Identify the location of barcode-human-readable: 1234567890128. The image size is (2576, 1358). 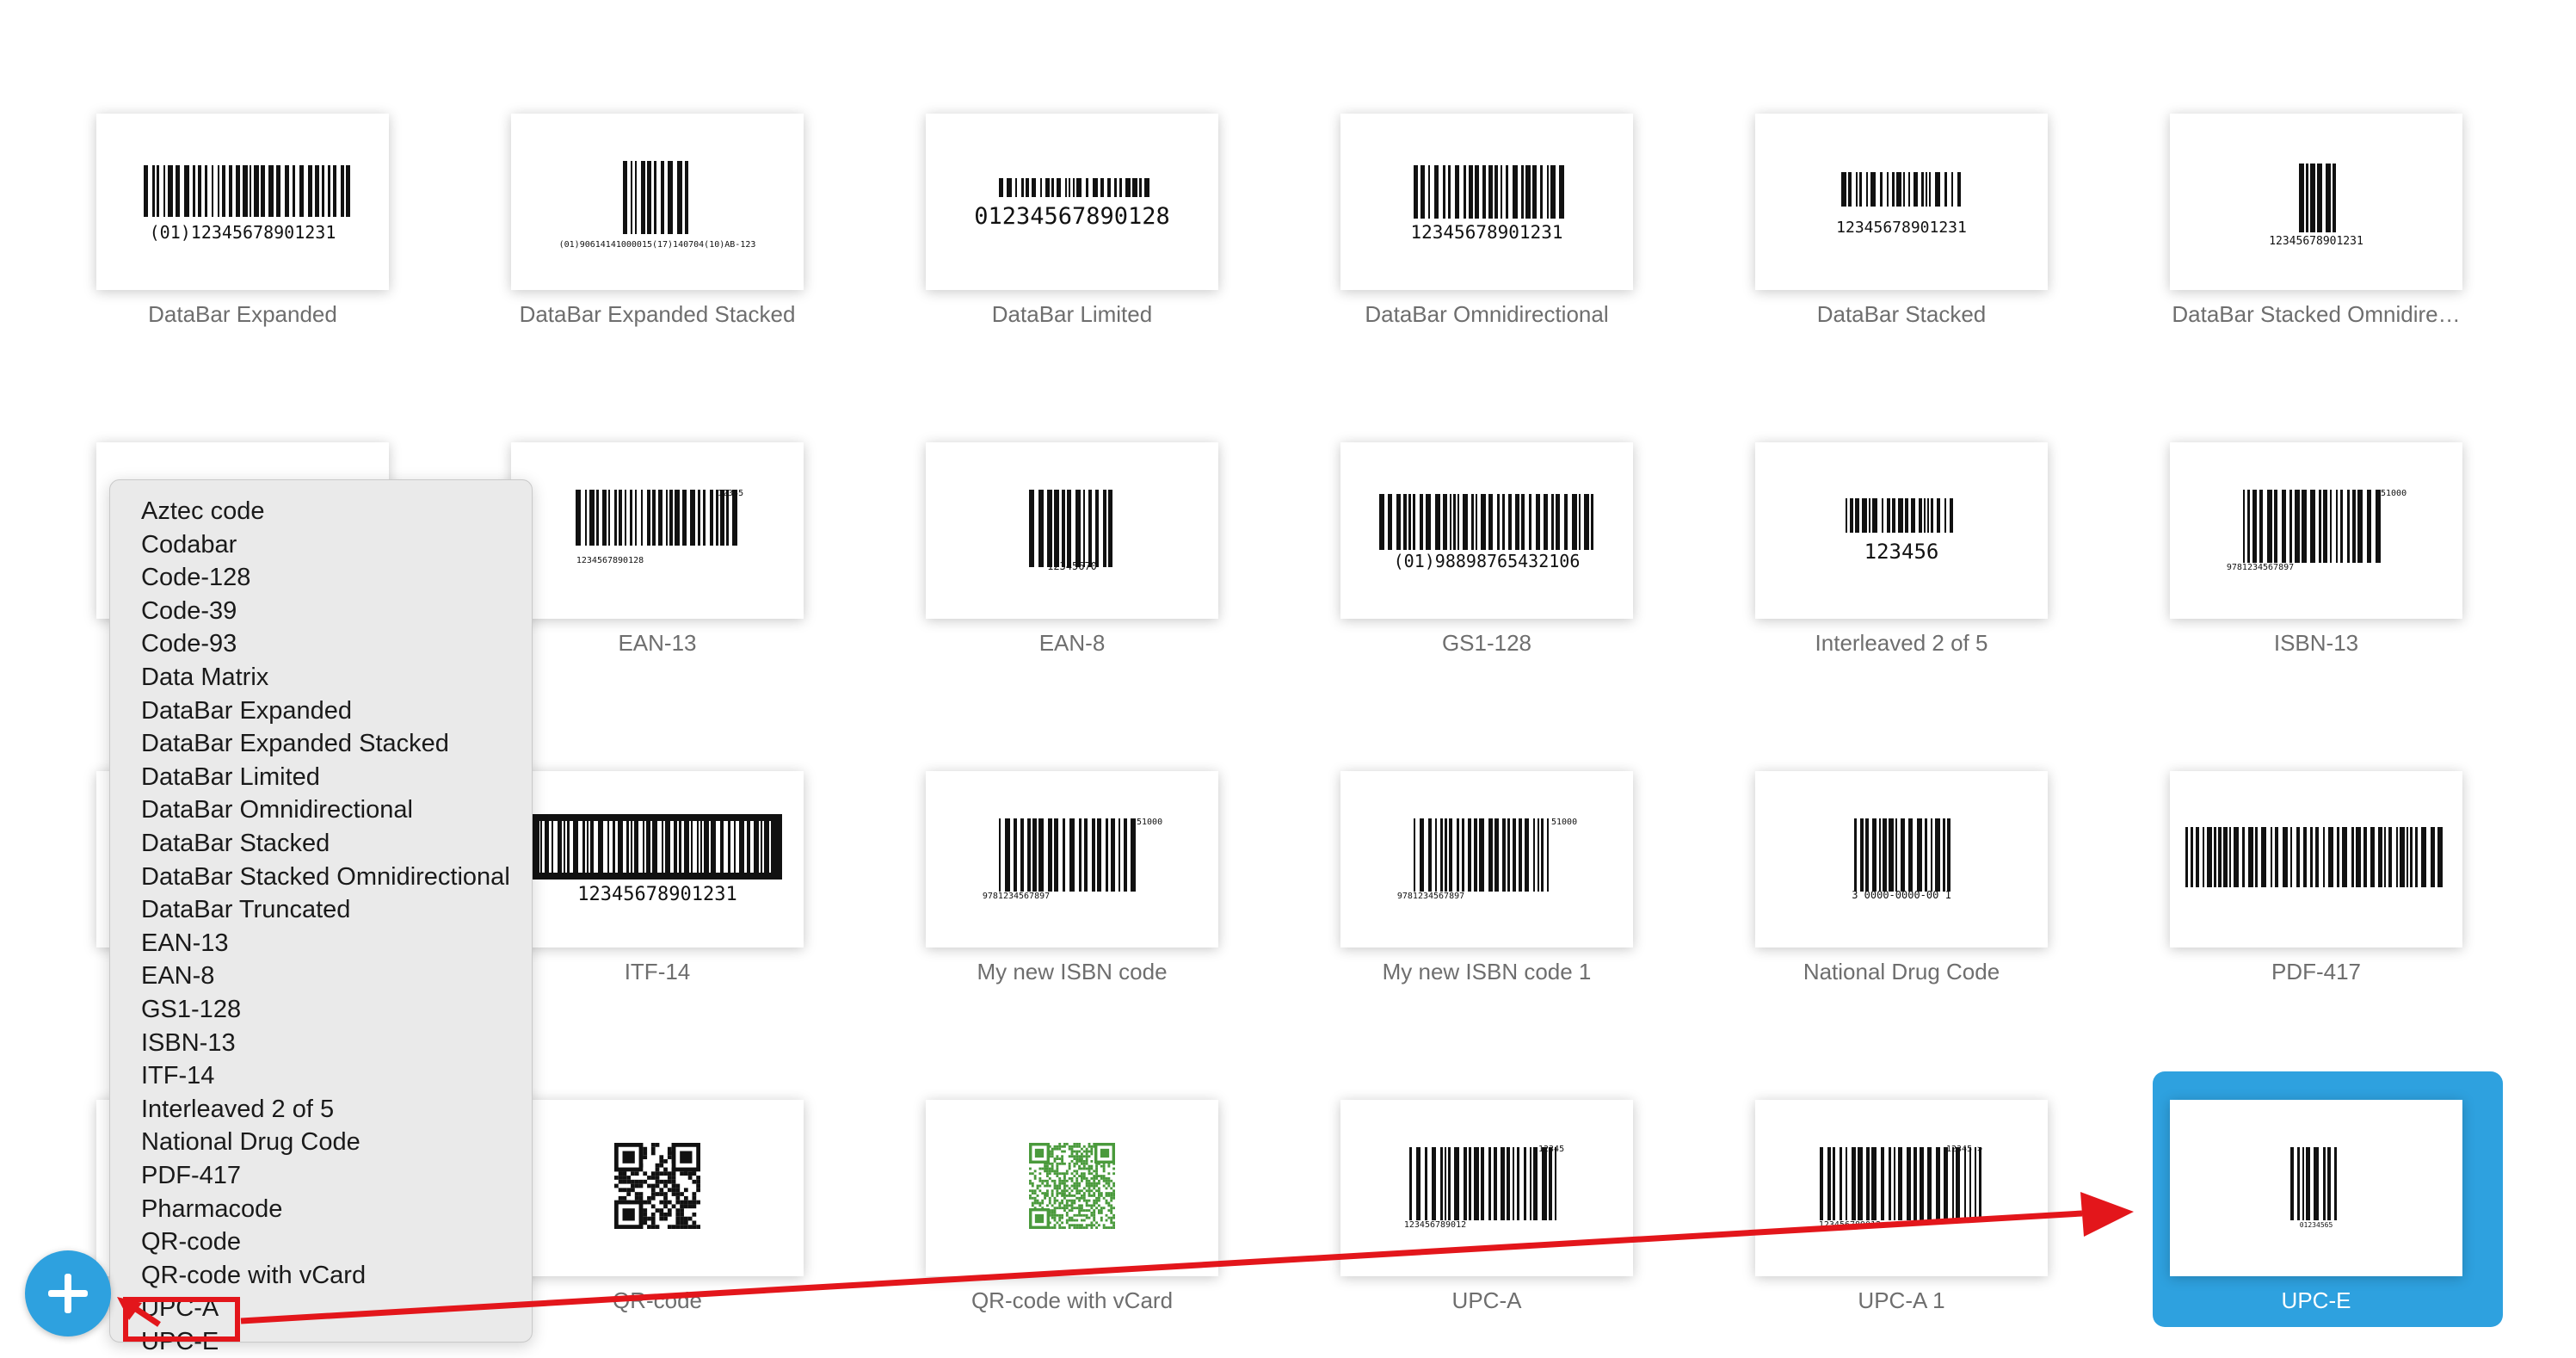
(610, 560).